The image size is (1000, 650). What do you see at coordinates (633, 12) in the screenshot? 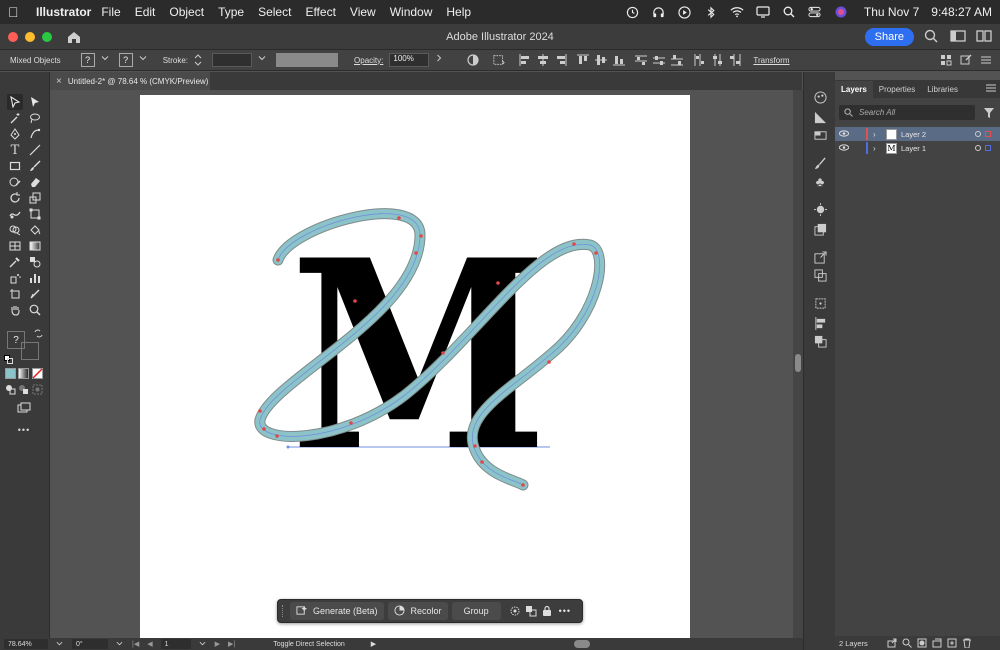
I see `history-icon` at bounding box center [633, 12].